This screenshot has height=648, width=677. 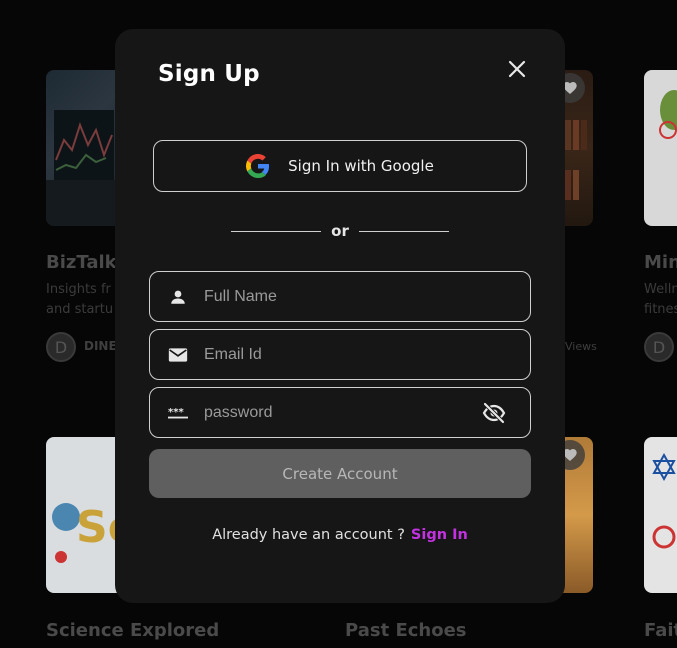 I want to click on signin-prompt-text: Already have an account ?, so click(x=308, y=535).